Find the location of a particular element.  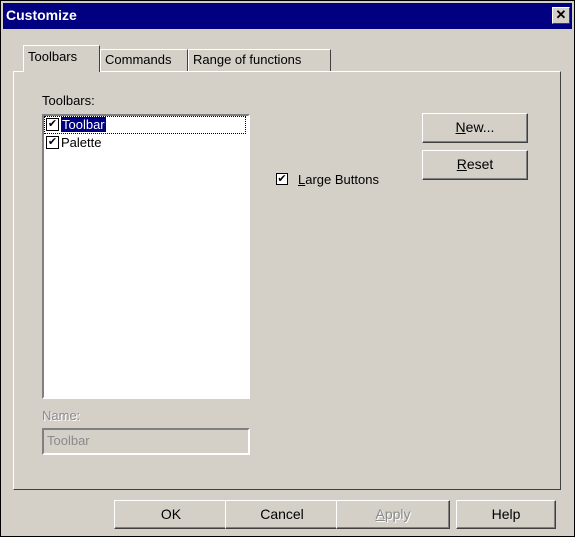

close-icon: ✕ is located at coordinates (561, 14).